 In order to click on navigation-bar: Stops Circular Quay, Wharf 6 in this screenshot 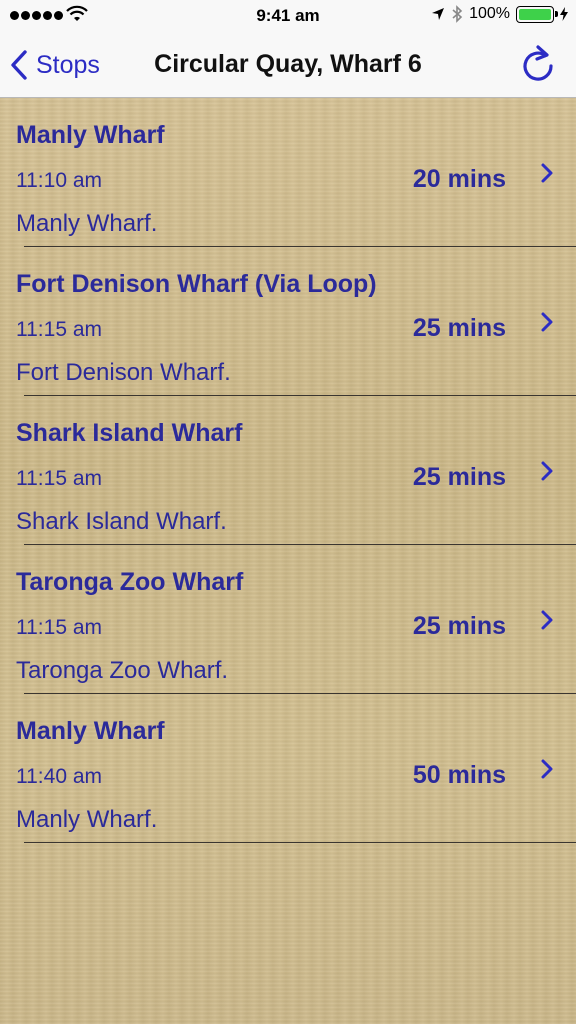, I will do `click(288, 65)`.